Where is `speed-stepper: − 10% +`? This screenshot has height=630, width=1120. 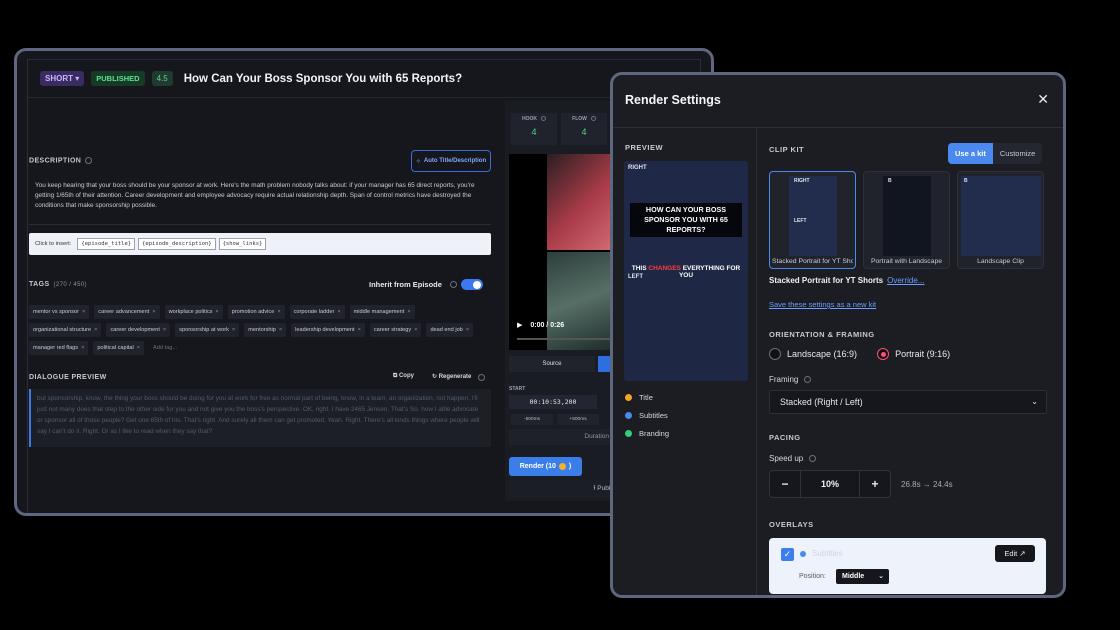
speed-stepper: − 10% + is located at coordinates (830, 484).